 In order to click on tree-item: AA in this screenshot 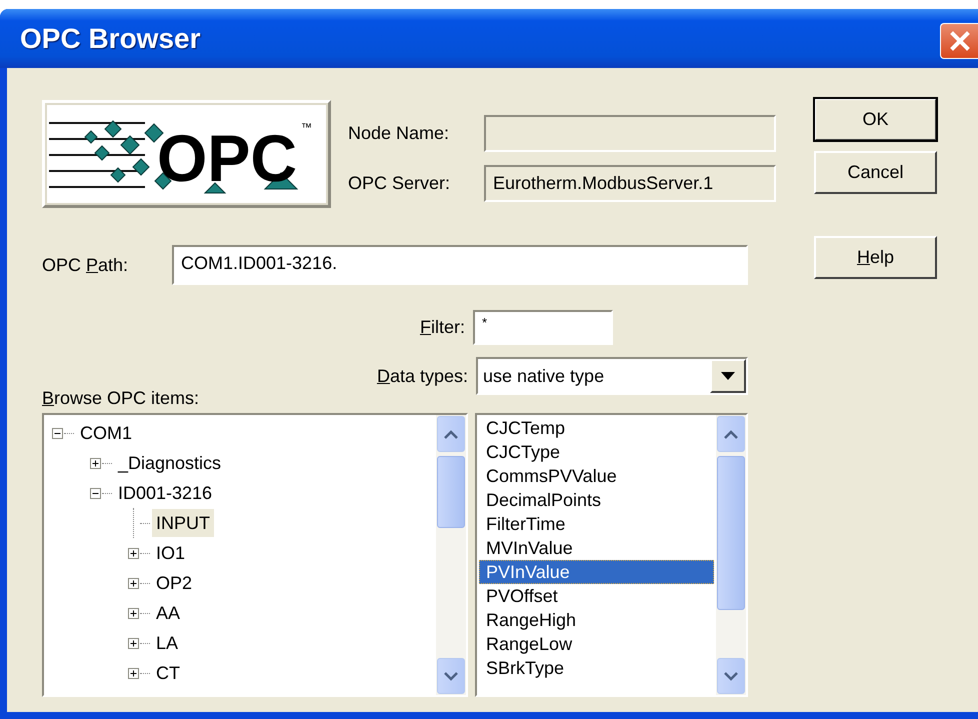, I will do `click(168, 613)`.